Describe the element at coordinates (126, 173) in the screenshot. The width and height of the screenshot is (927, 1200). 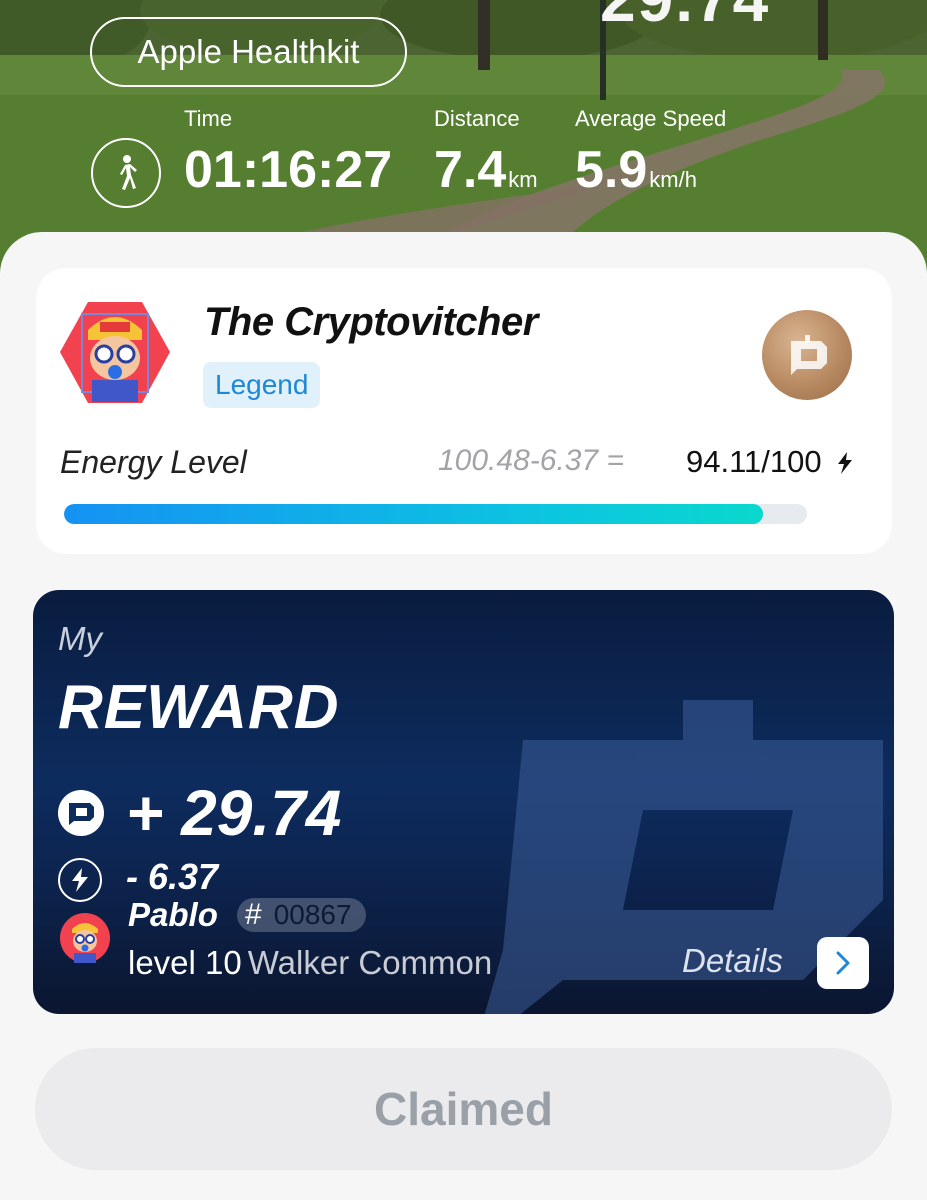
I see `walking-person-icon` at that location.